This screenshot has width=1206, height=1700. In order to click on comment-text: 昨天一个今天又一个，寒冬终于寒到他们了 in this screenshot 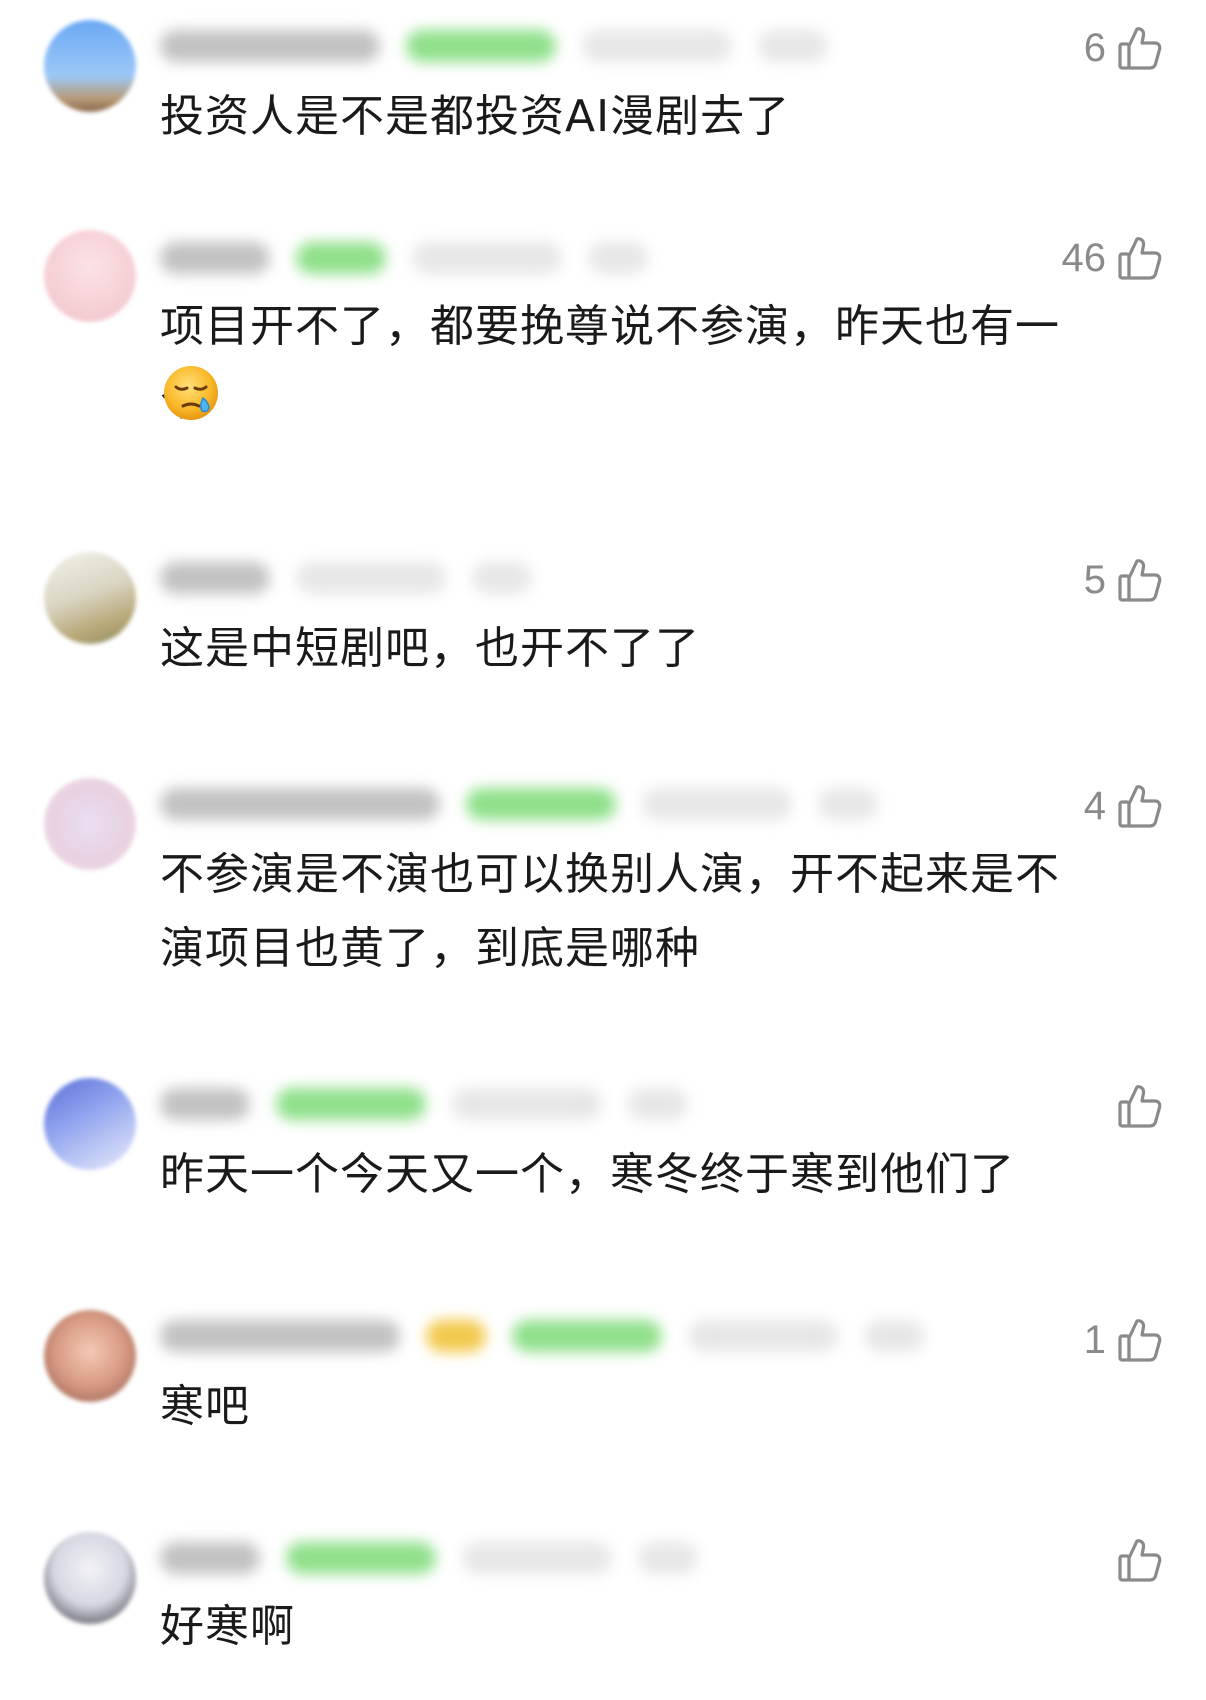, I will do `click(587, 1174)`.